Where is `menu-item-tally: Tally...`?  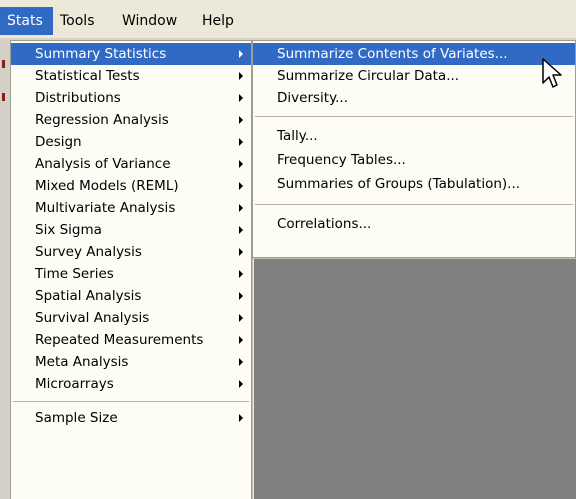 menu-item-tally: Tally... is located at coordinates (414, 136).